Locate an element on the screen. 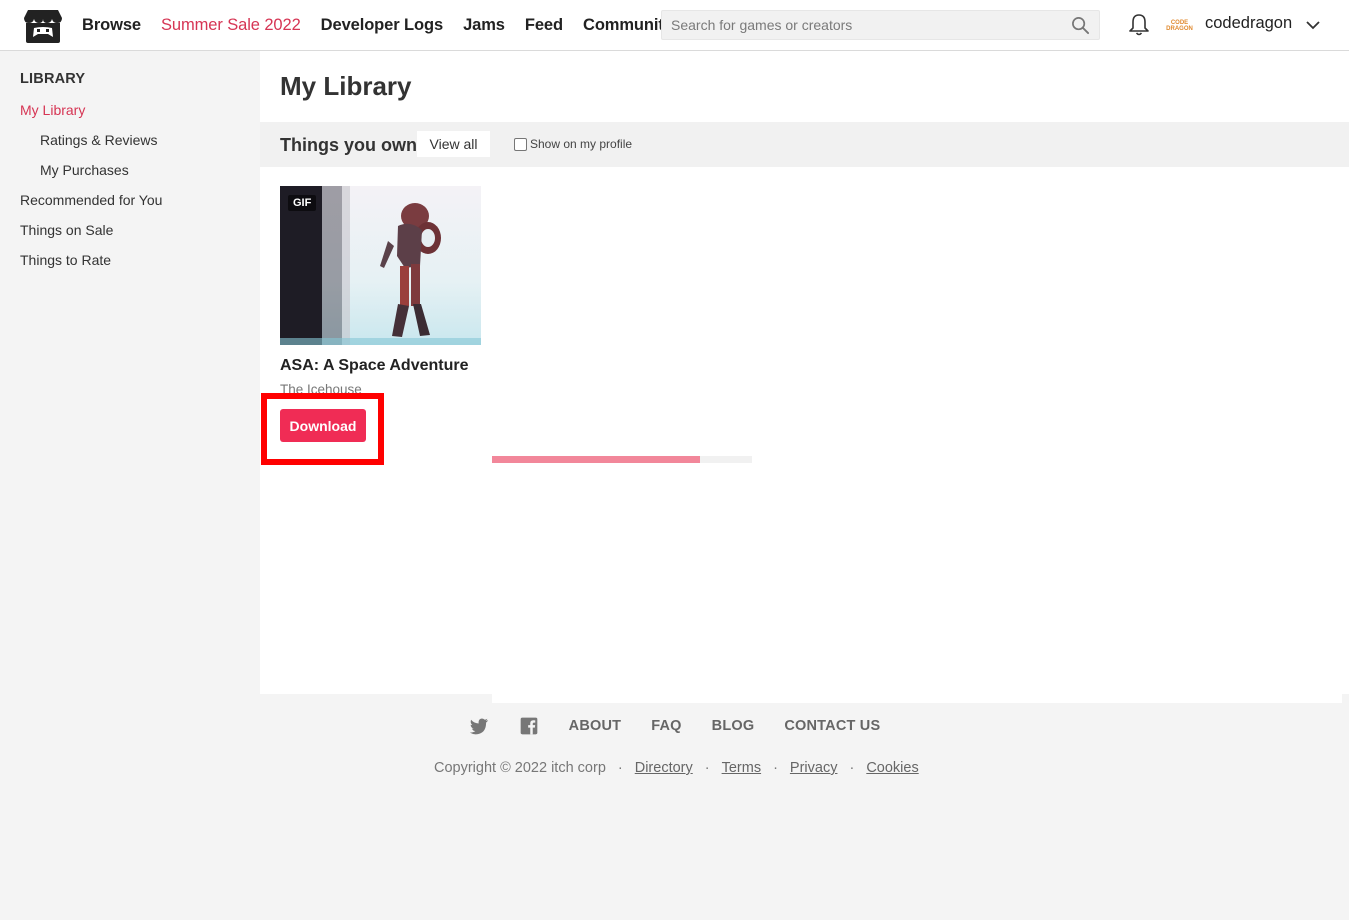 This screenshot has width=1349, height=920. section-title: Things you own is located at coordinates (348, 145).